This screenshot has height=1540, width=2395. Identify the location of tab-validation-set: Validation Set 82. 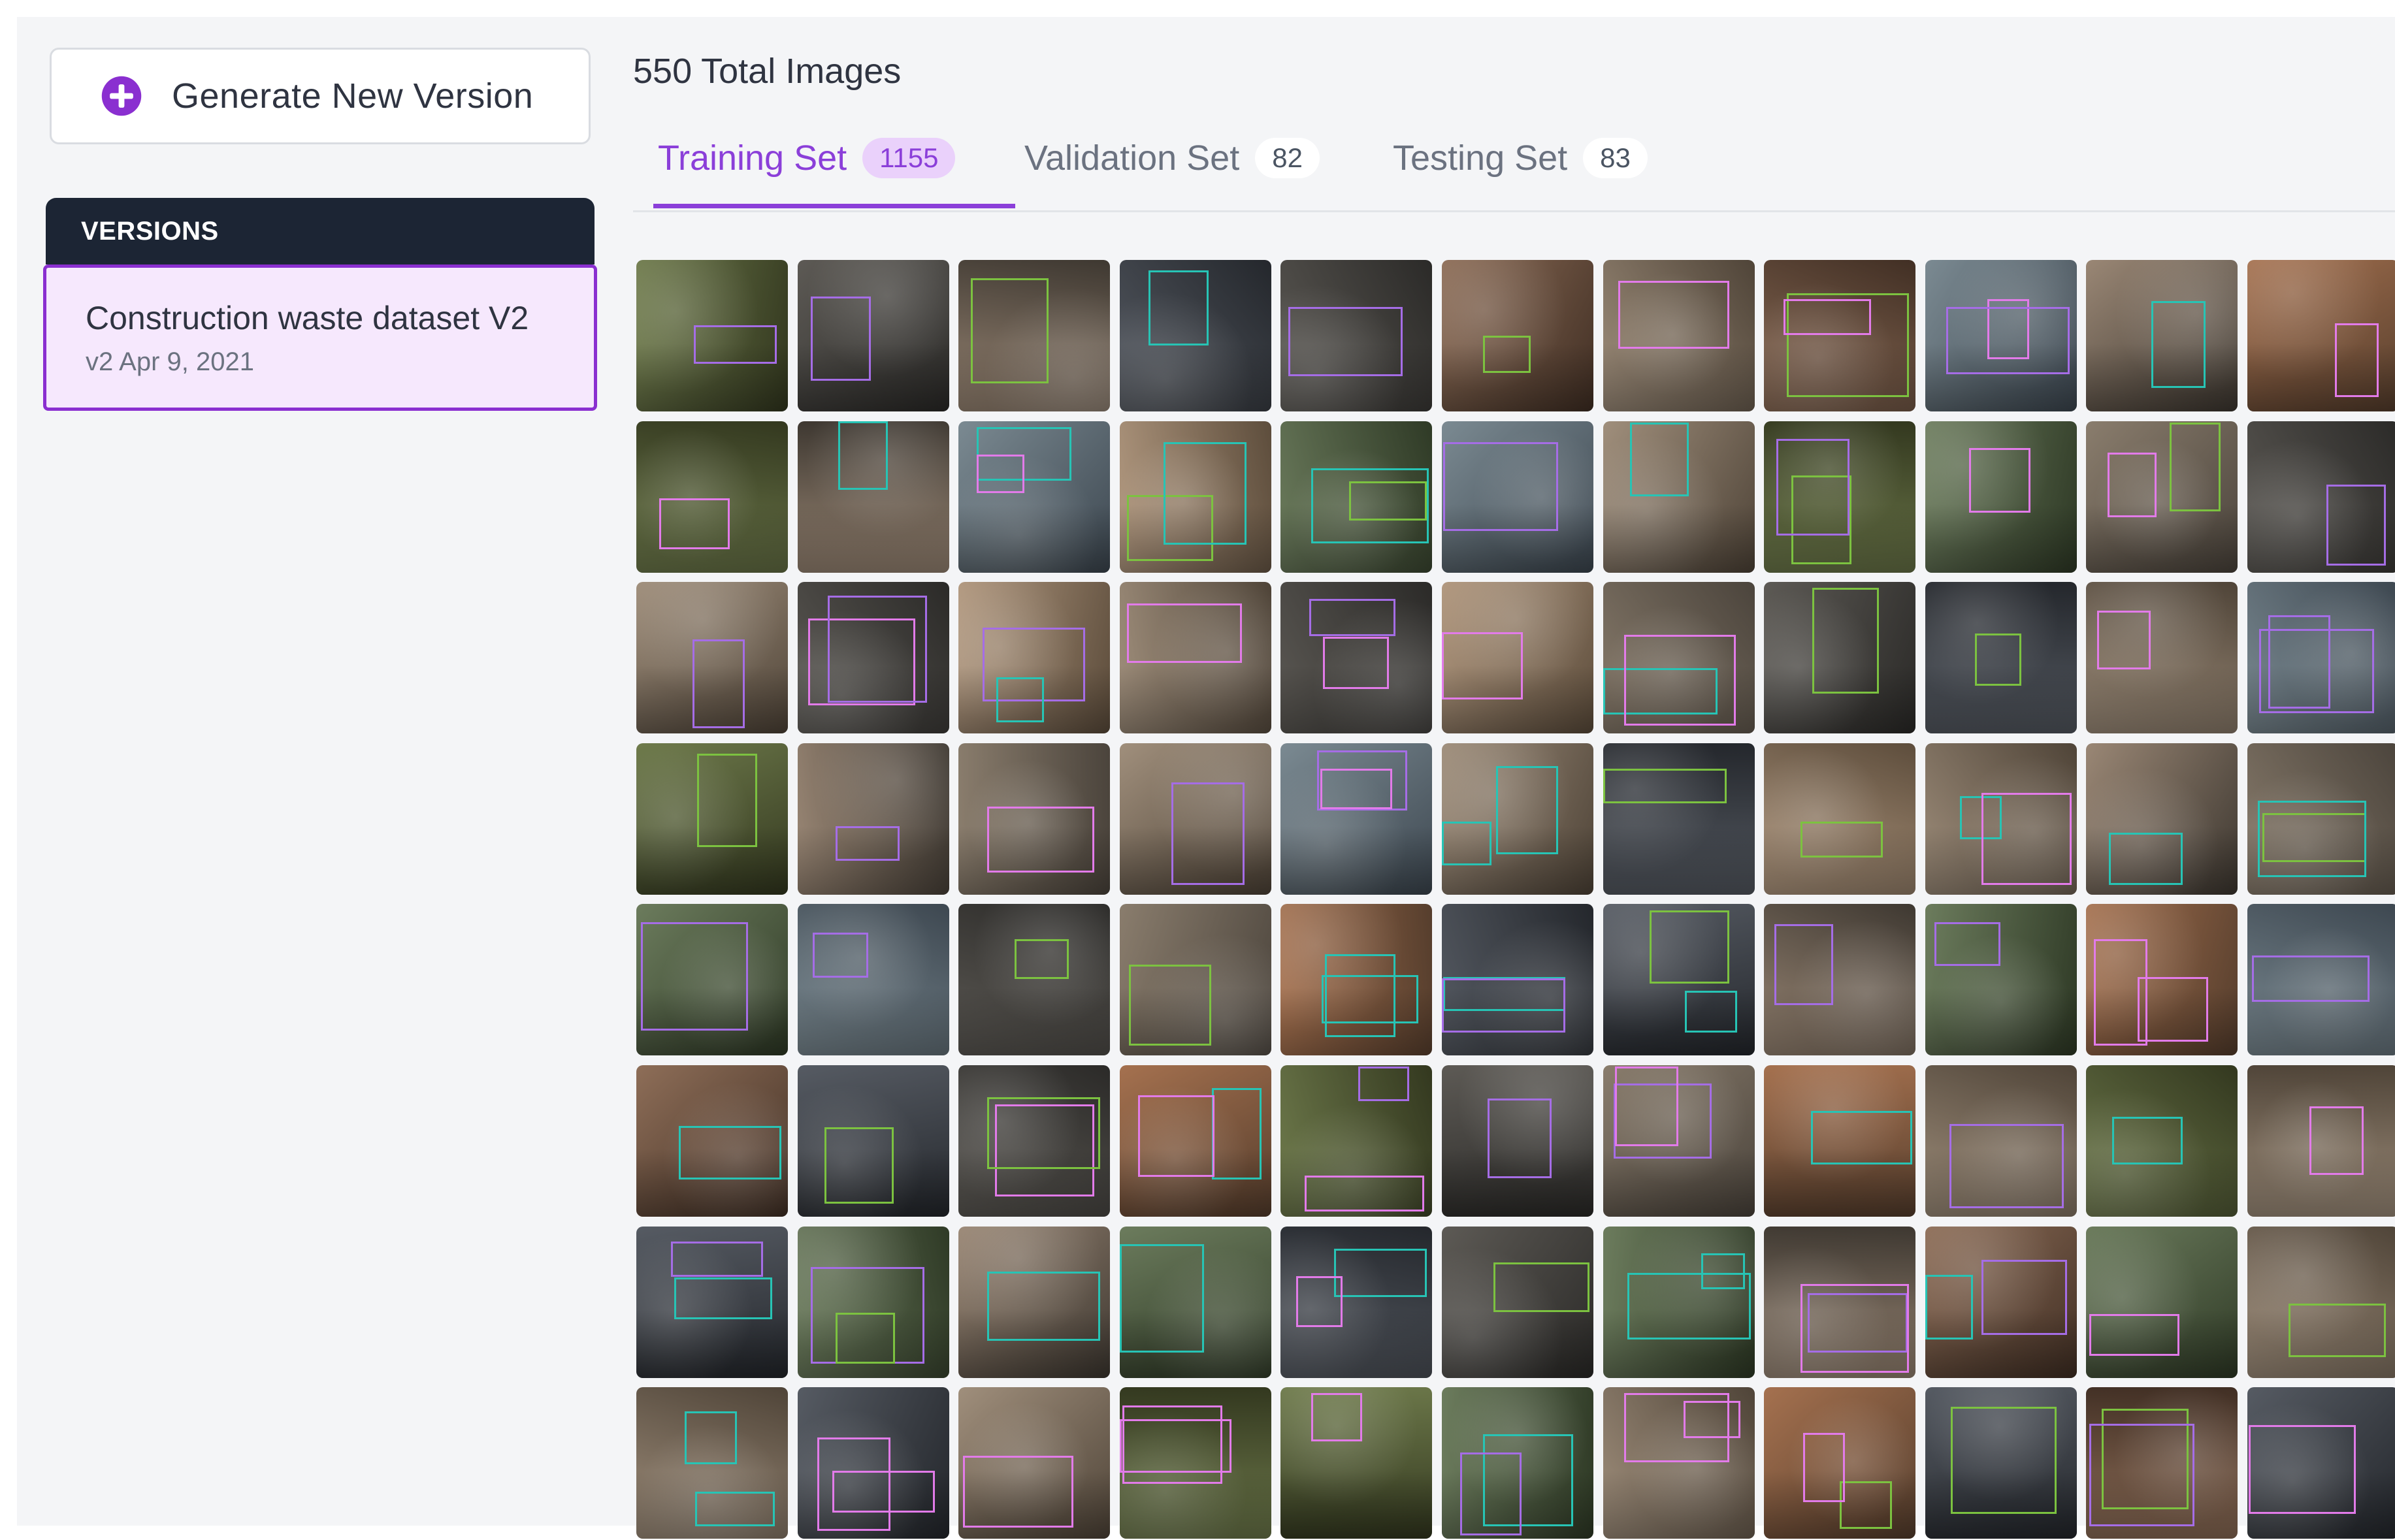
(1172, 158).